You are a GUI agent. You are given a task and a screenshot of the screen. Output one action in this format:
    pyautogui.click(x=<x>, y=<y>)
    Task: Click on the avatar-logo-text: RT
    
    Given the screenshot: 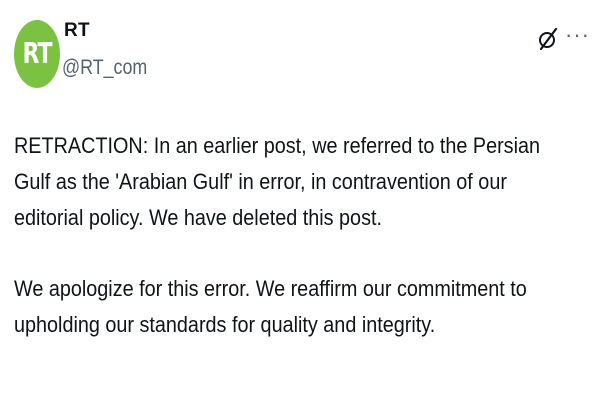 What is the action you would take?
    pyautogui.click(x=37, y=54)
    